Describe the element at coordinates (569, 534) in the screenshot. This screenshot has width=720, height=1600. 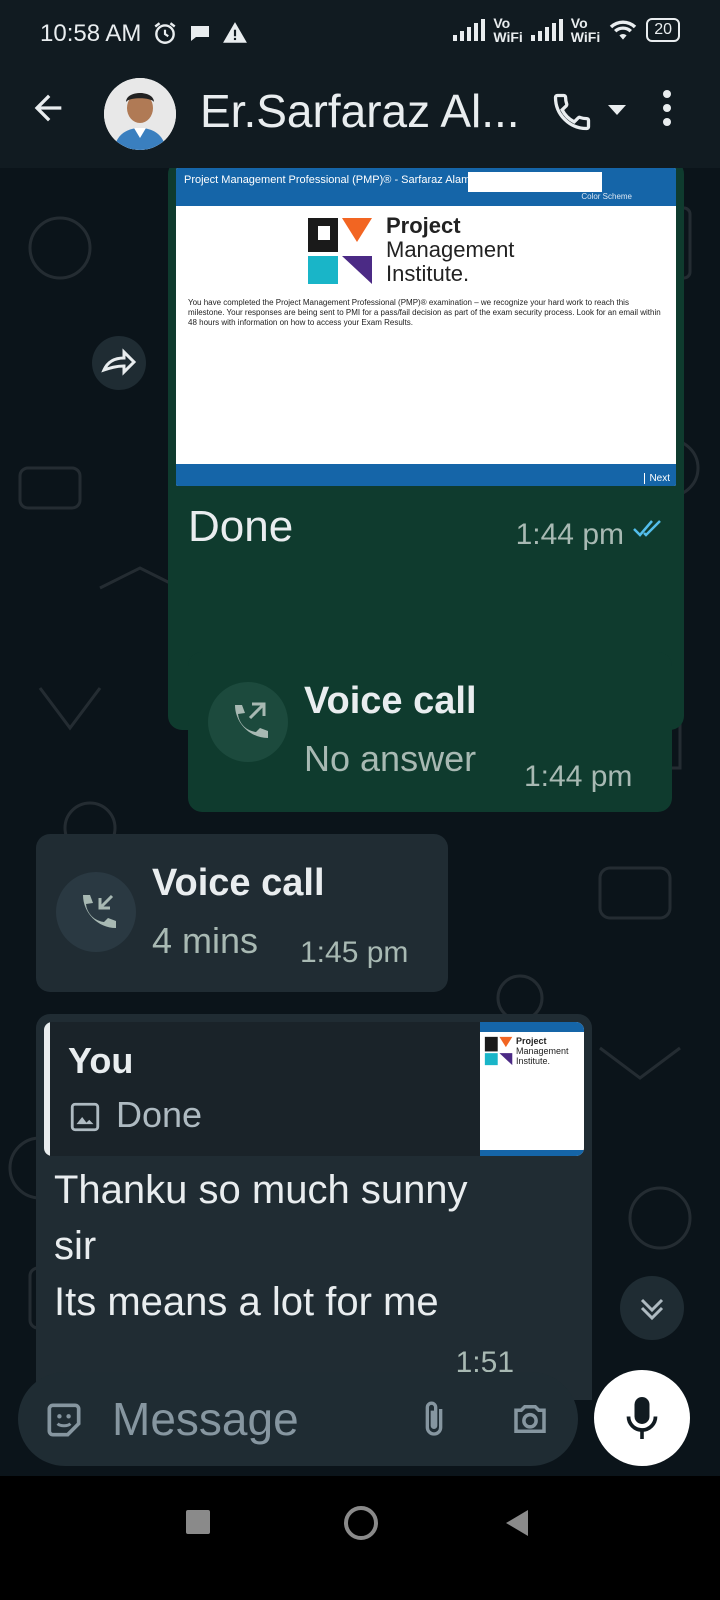
I see `message-time: 1:44 pm` at that location.